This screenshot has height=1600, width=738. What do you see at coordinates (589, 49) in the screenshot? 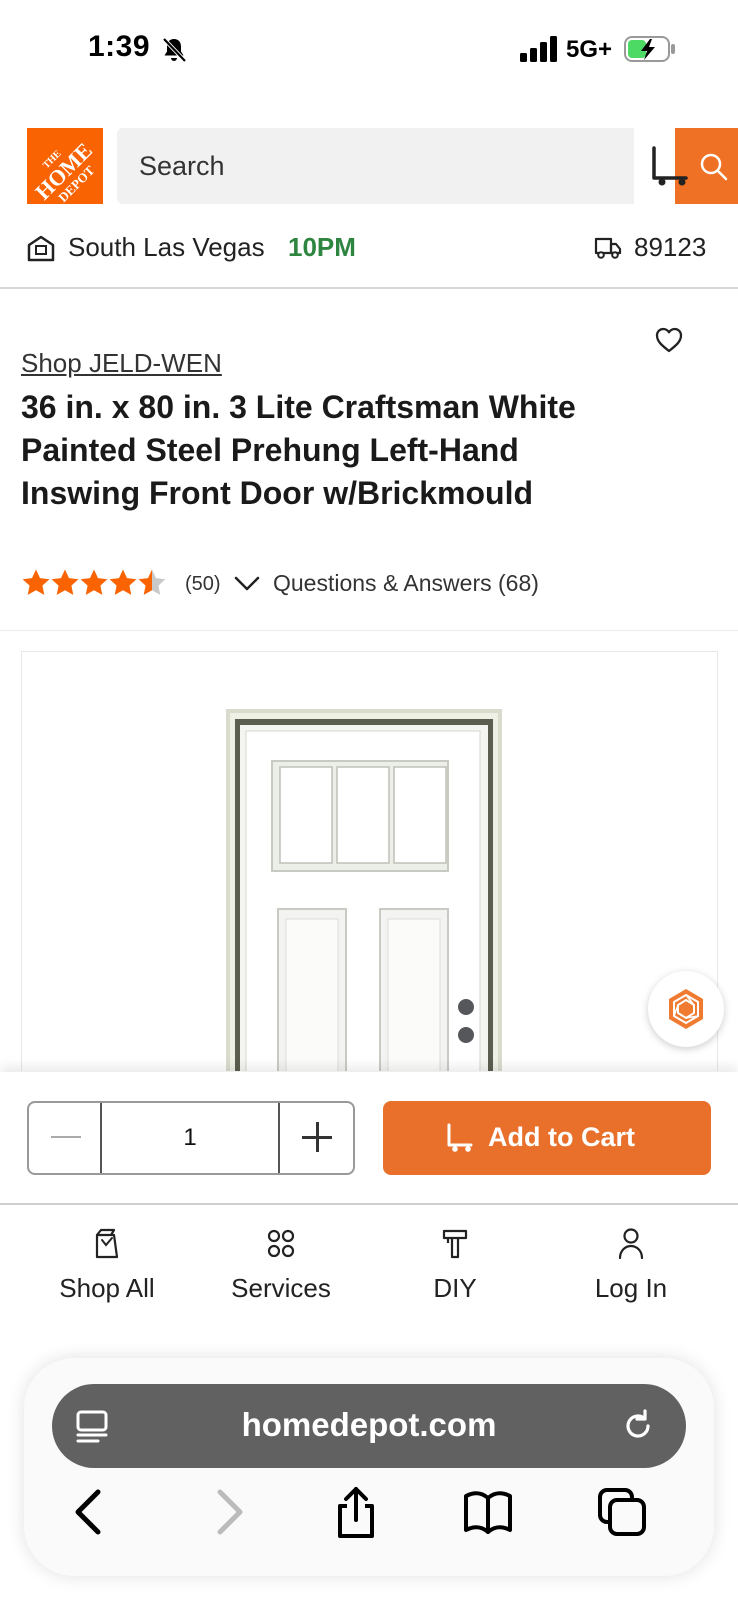
I see `network-label: 5G+` at bounding box center [589, 49].